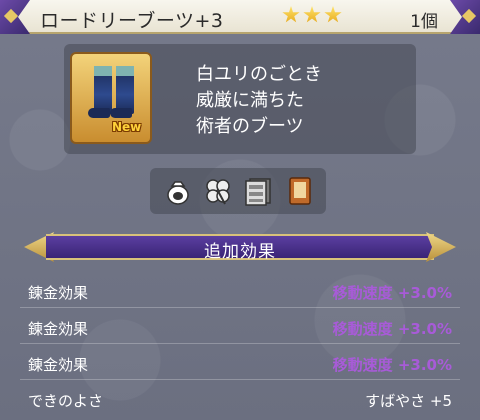 Image resolution: width=480 pixels, height=420 pixels. I want to click on item-icon-frame: New, so click(111, 98).